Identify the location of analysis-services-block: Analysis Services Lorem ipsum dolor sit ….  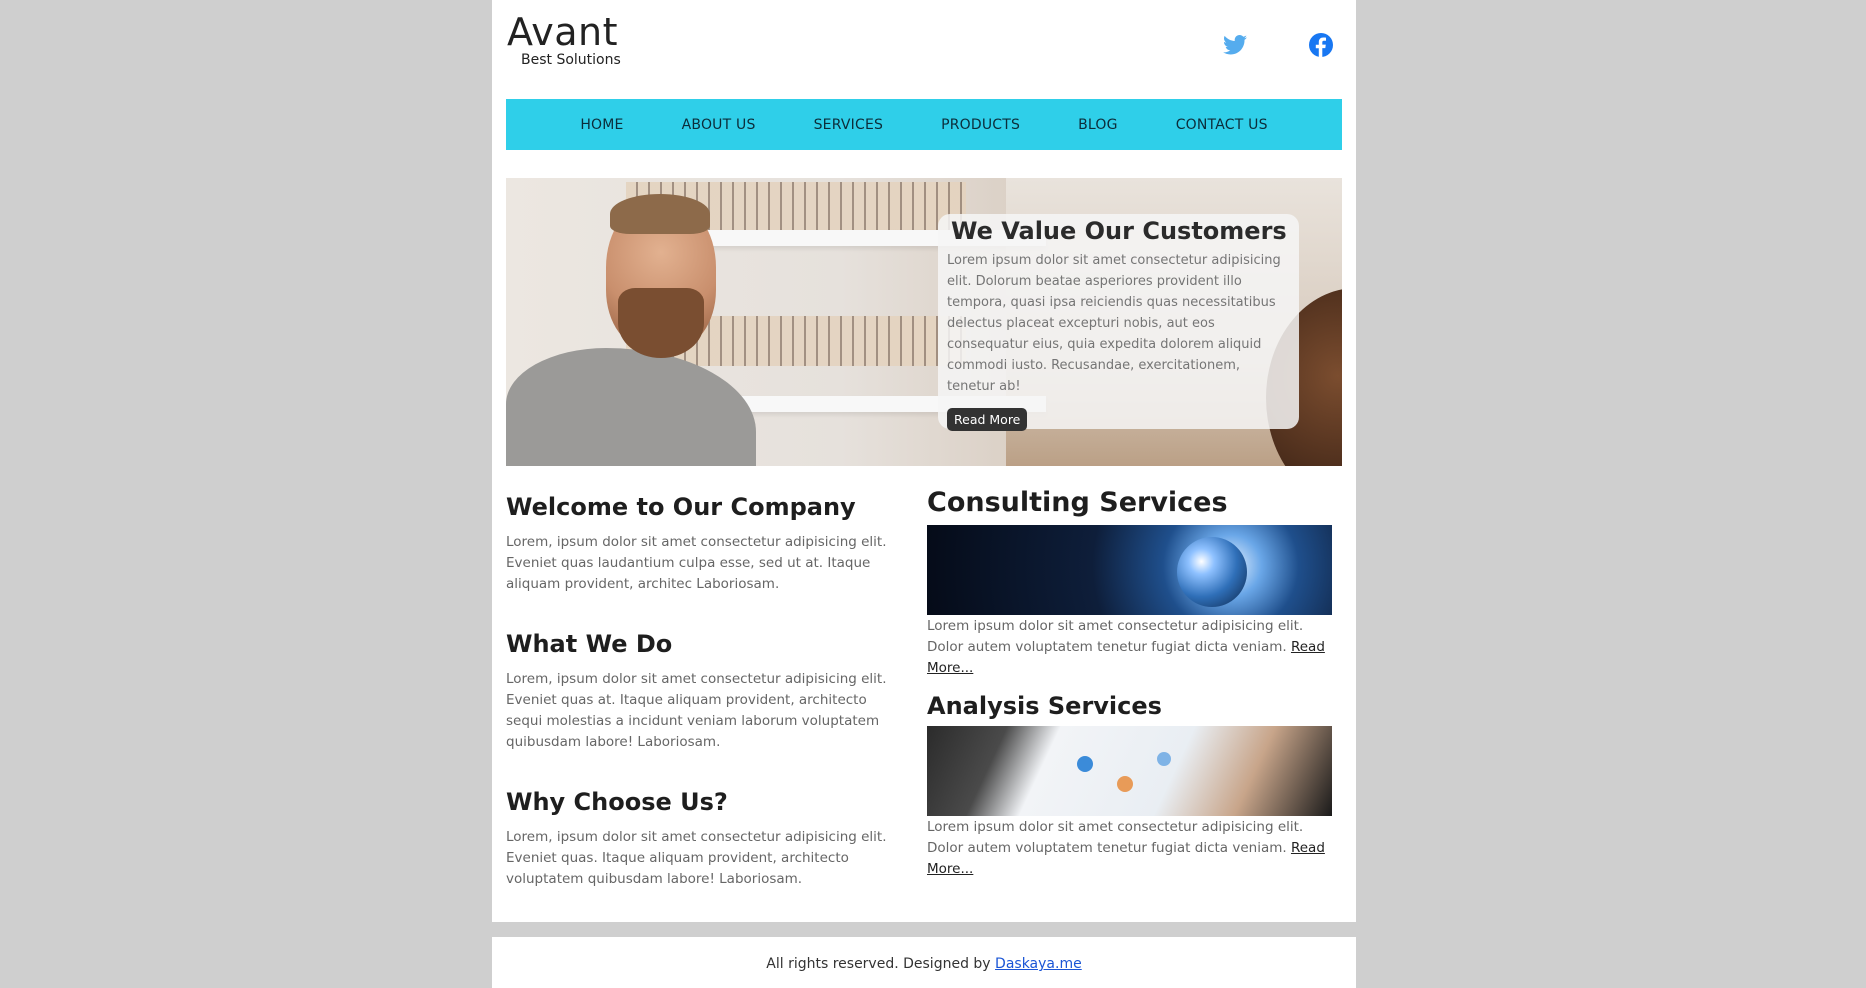
(1134, 784).